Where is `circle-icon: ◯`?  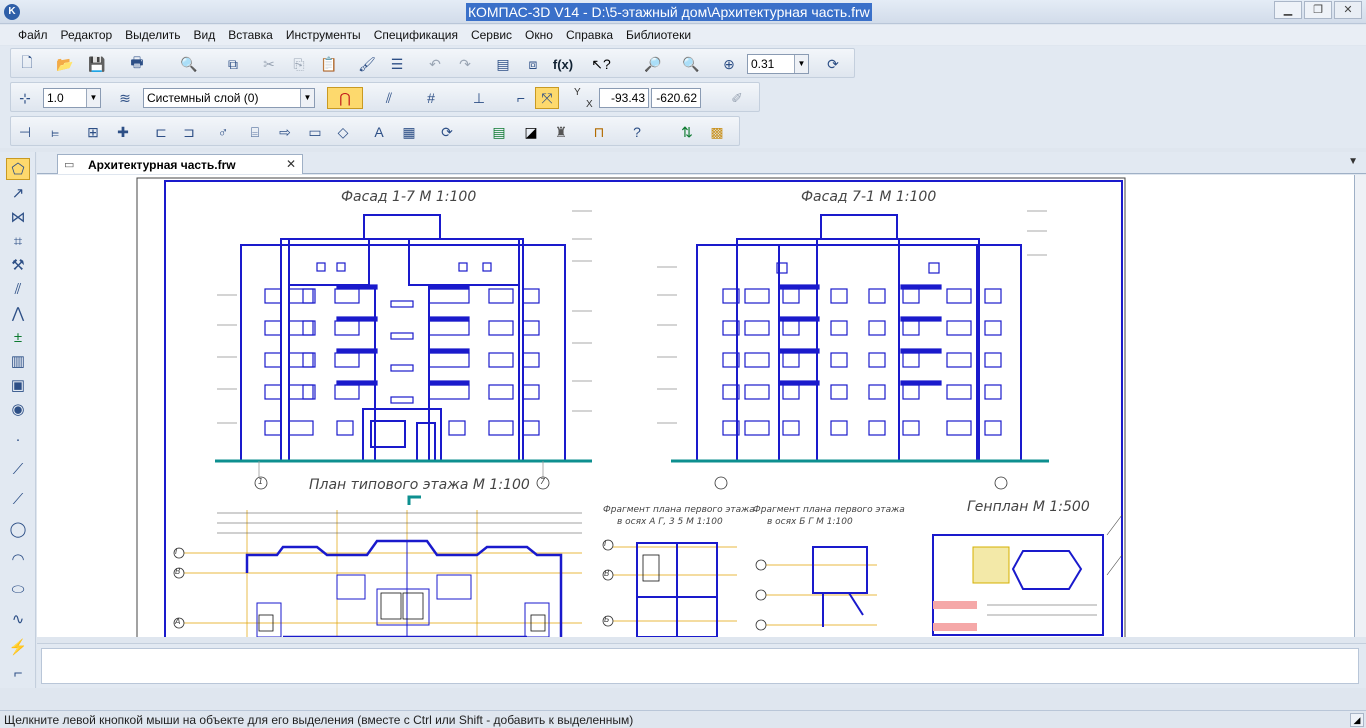 circle-icon: ◯ is located at coordinates (18, 529).